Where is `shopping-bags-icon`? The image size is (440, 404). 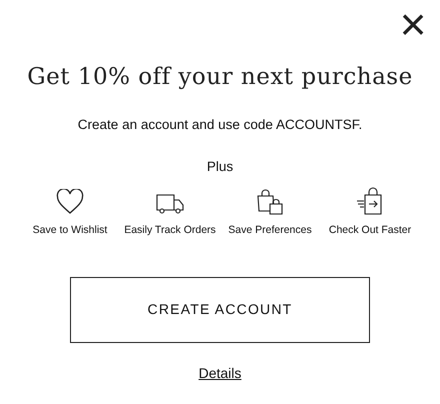
shopping-bags-icon is located at coordinates (270, 202).